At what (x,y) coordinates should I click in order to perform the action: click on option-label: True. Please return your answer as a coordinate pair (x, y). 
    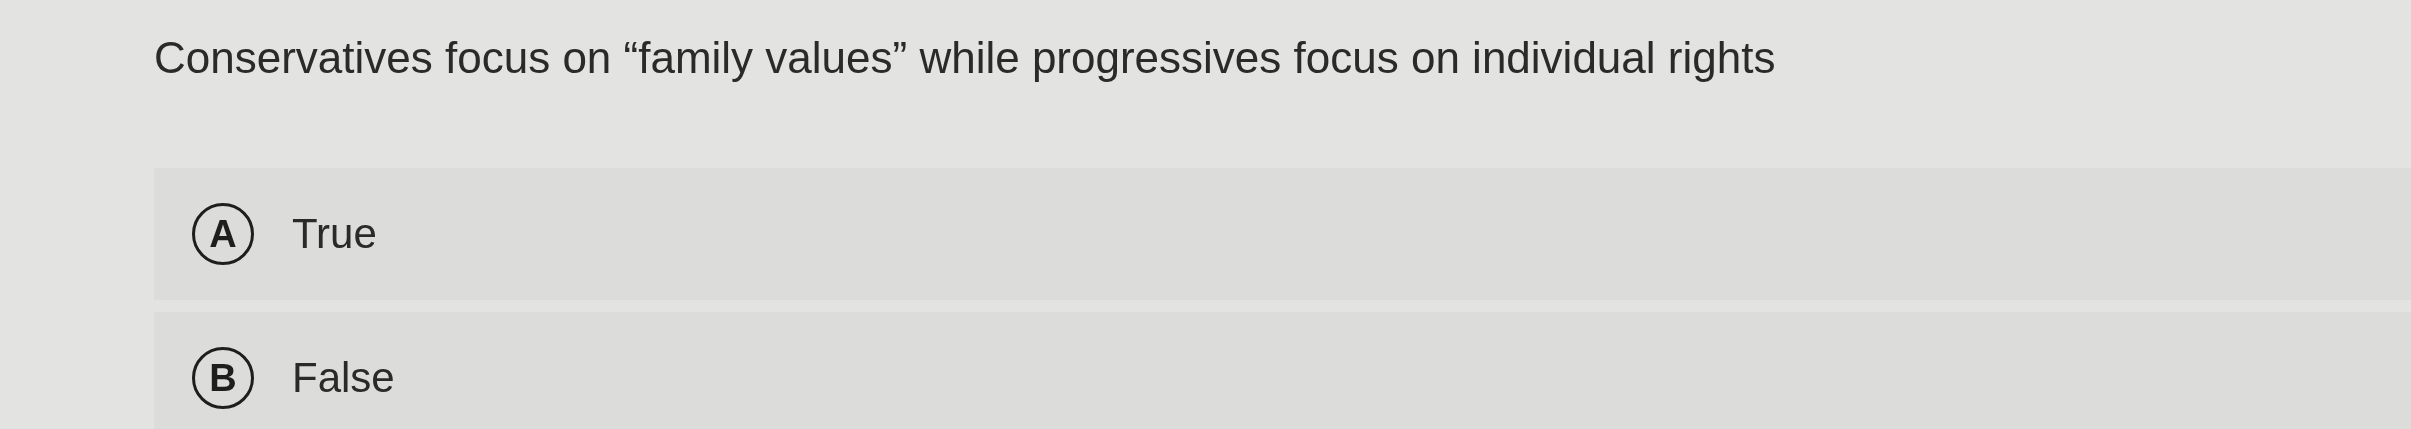
    Looking at the image, I should click on (334, 234).